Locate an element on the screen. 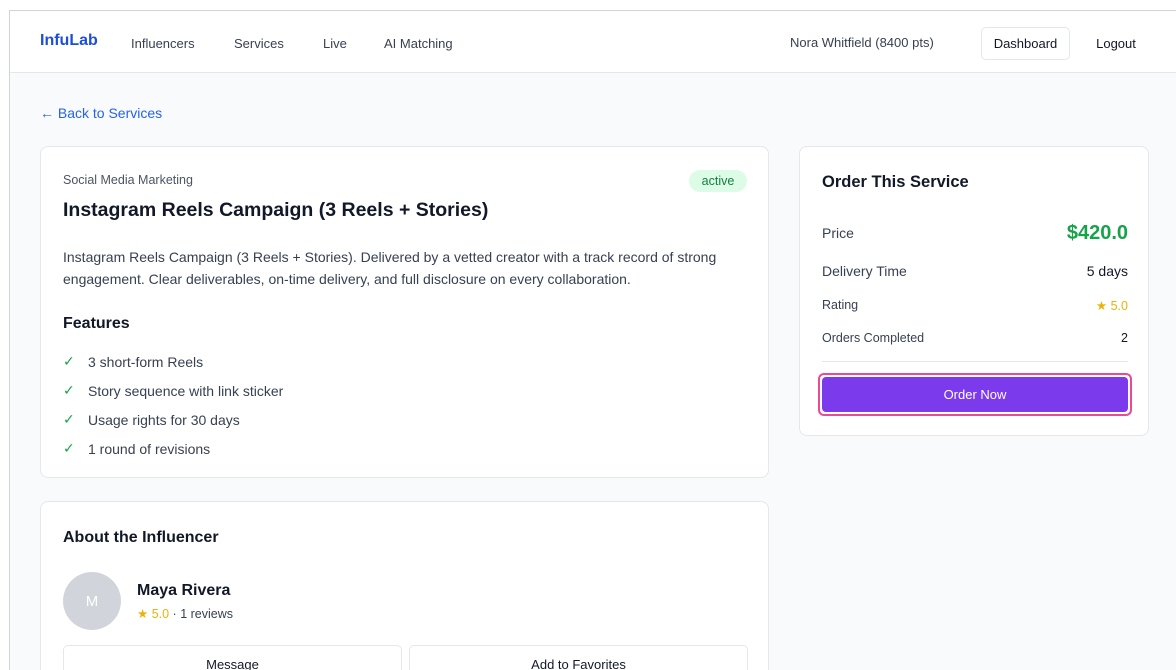 This screenshot has height=670, width=1176. delivery-row: Delivery Time 5 days is located at coordinates (975, 271).